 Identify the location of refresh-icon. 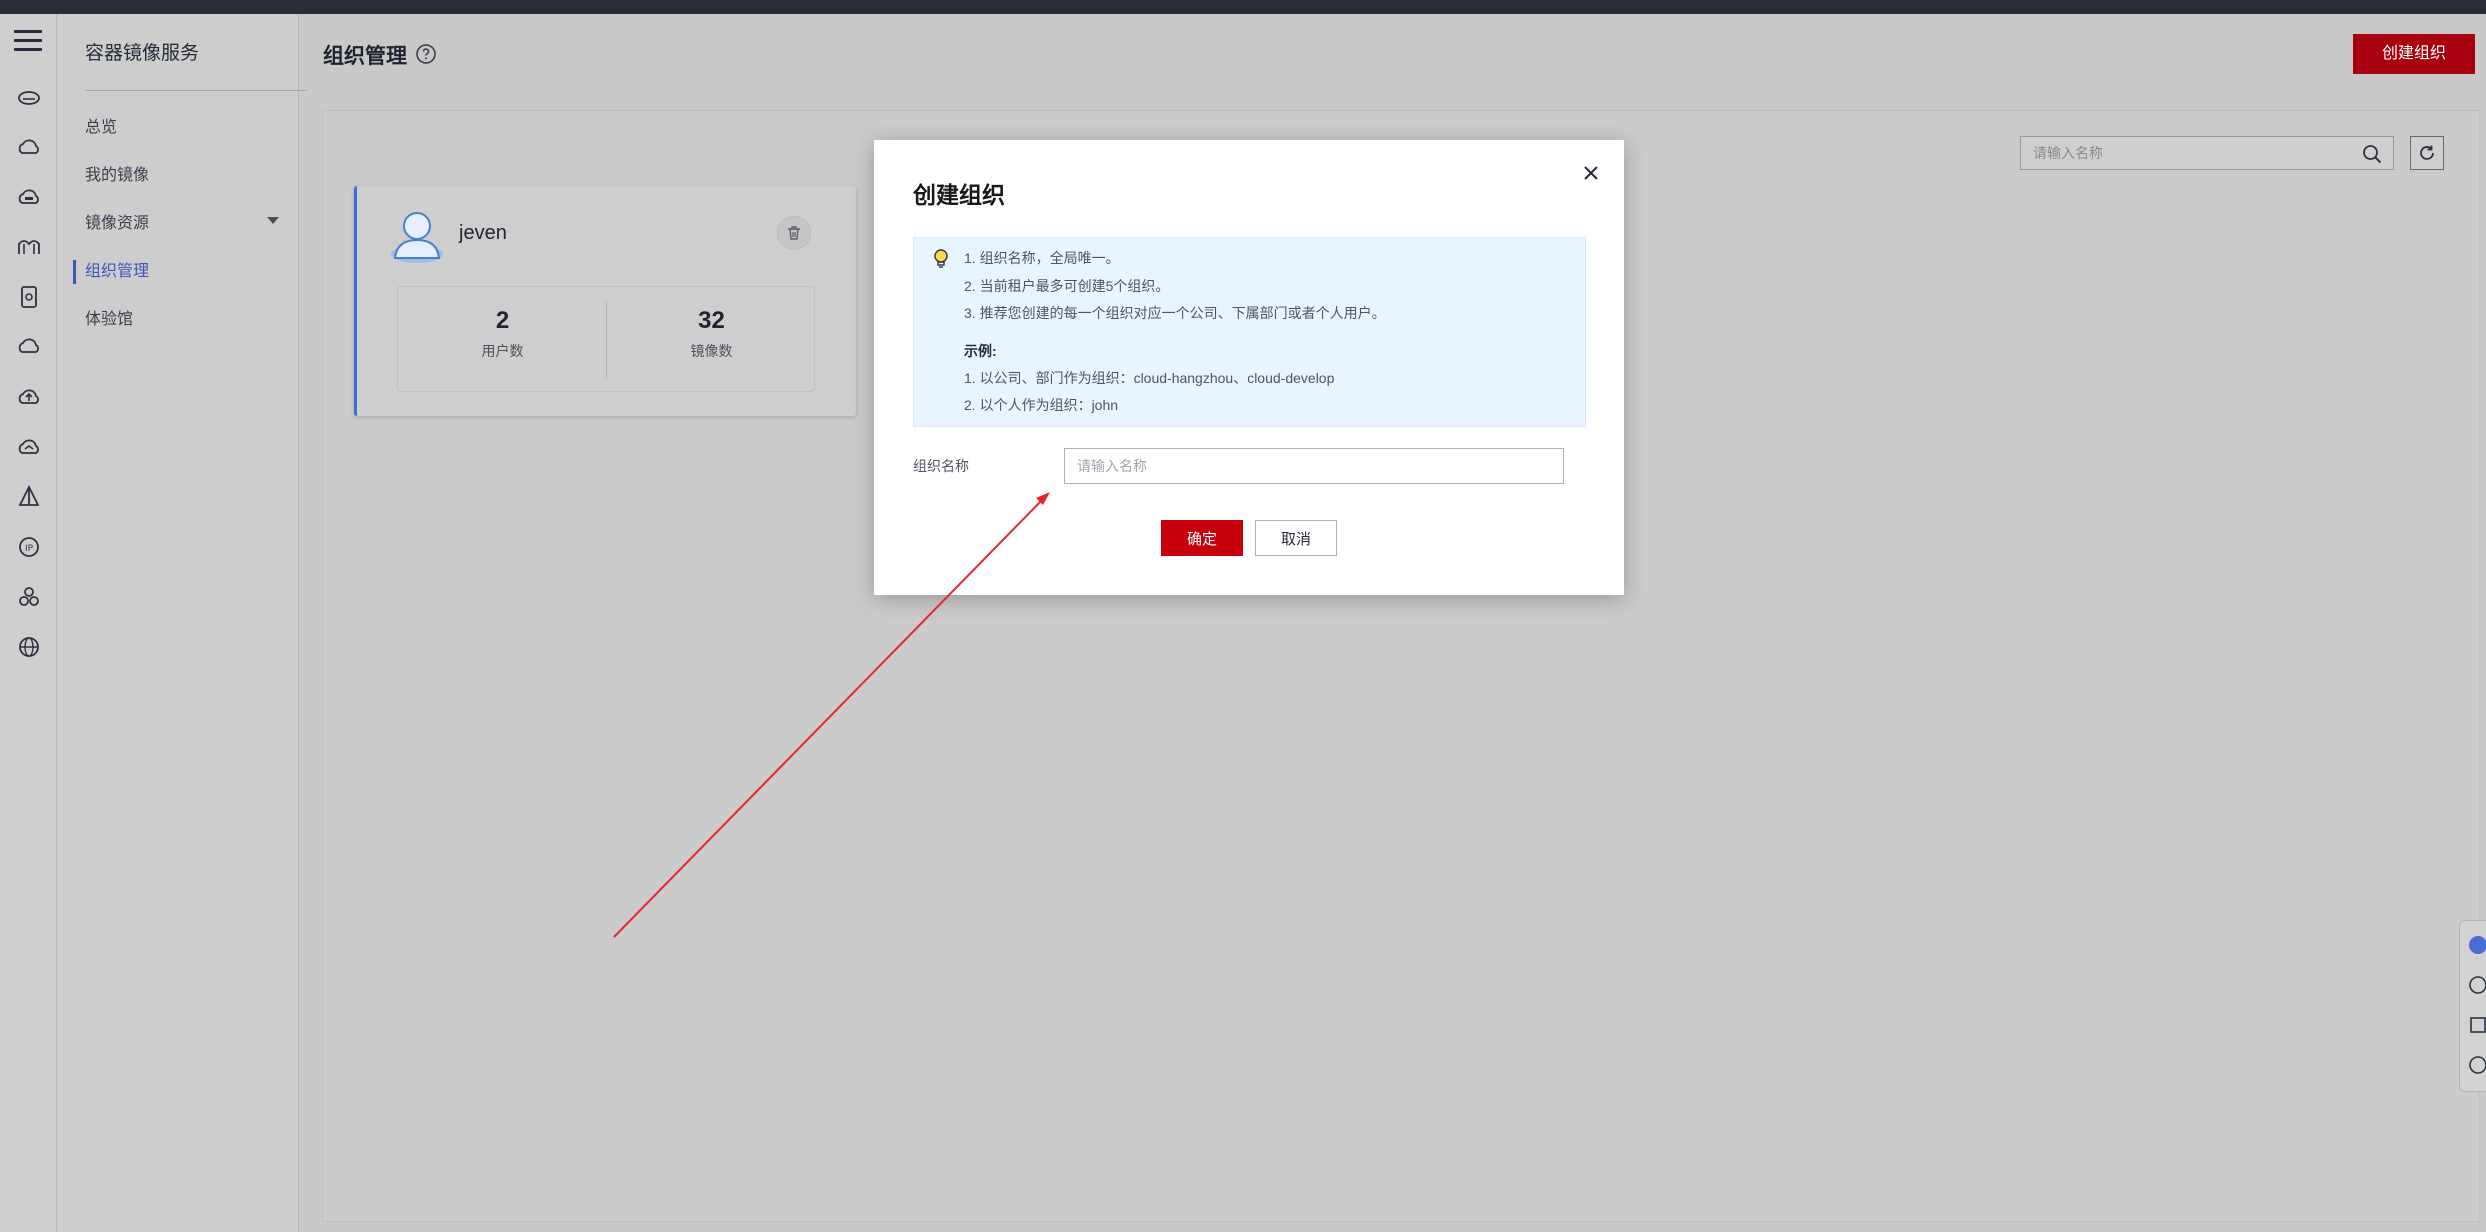
(2427, 152).